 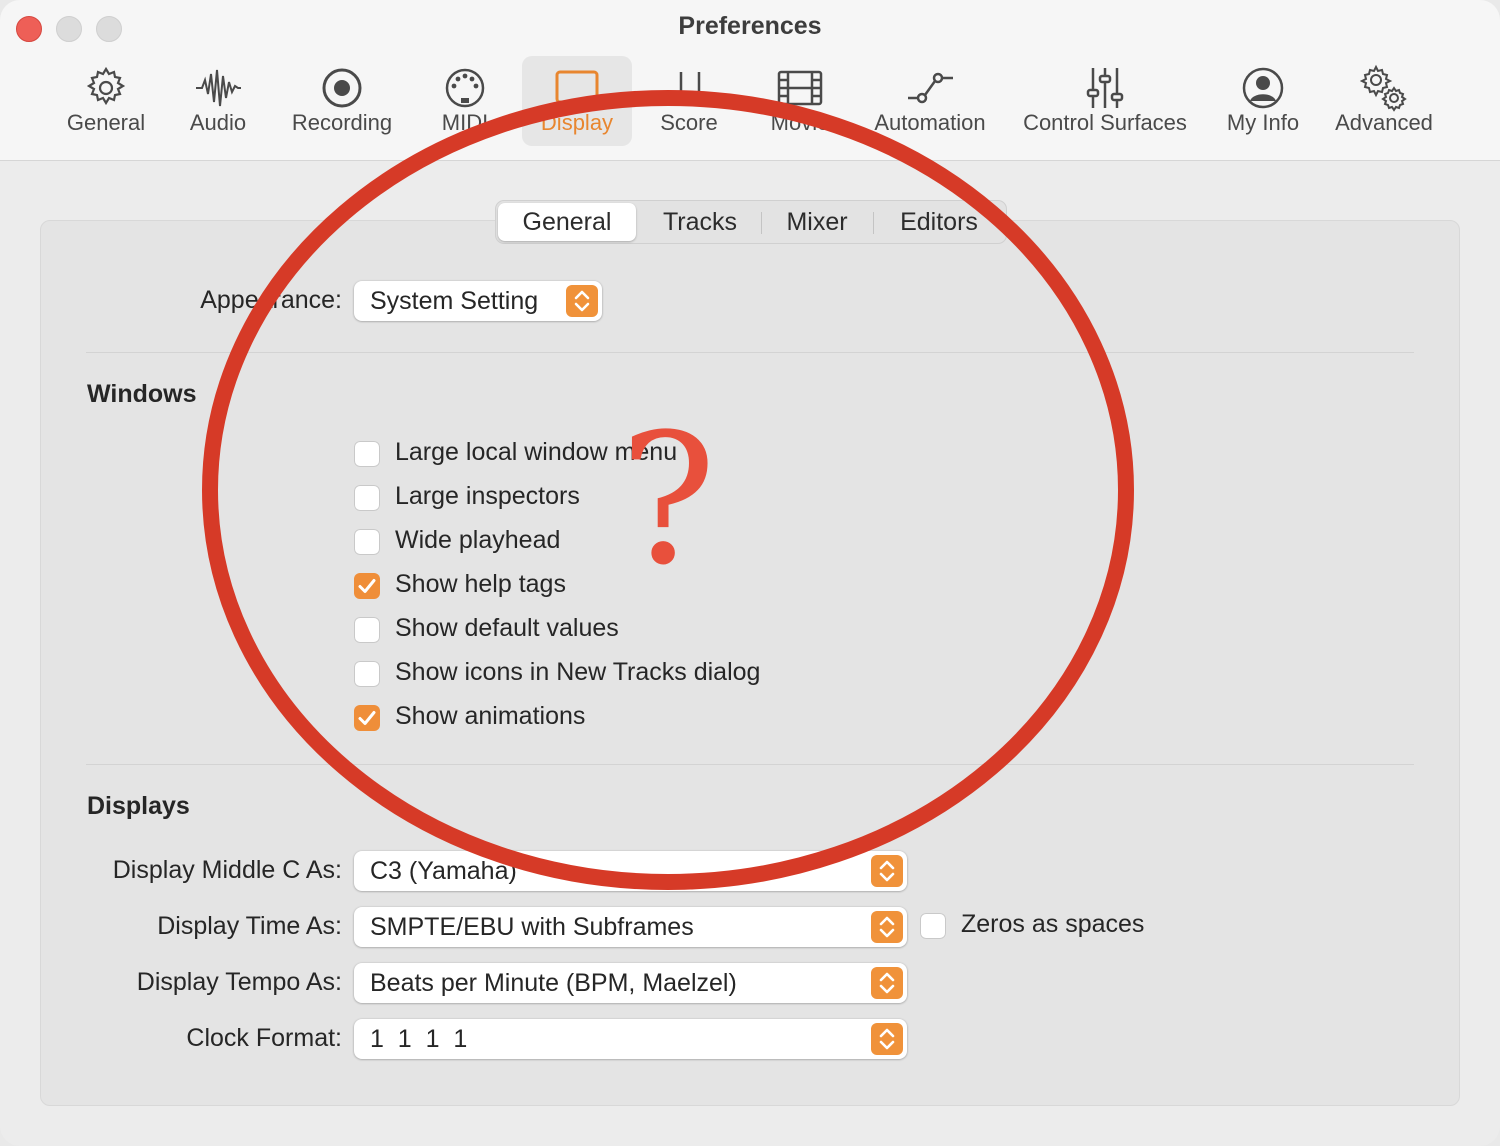 What do you see at coordinates (939, 222) in the screenshot?
I see `tab-editors: Editors` at bounding box center [939, 222].